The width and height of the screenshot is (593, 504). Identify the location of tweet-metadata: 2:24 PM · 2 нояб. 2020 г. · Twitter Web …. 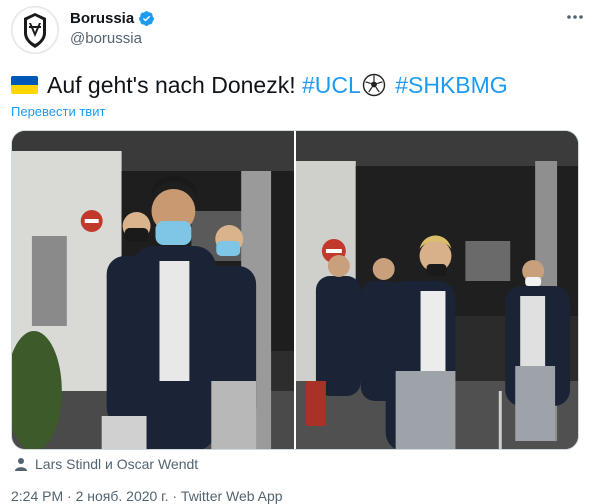
(147, 496).